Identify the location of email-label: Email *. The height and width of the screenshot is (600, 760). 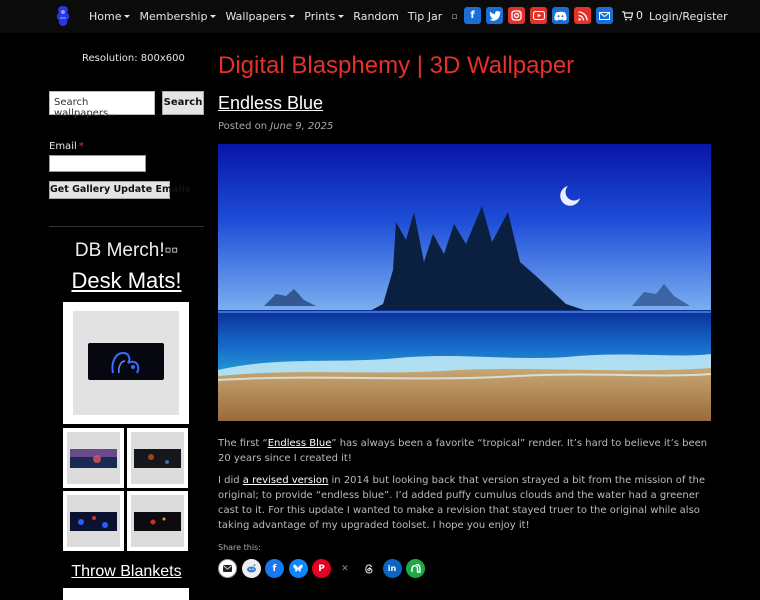
(66, 146).